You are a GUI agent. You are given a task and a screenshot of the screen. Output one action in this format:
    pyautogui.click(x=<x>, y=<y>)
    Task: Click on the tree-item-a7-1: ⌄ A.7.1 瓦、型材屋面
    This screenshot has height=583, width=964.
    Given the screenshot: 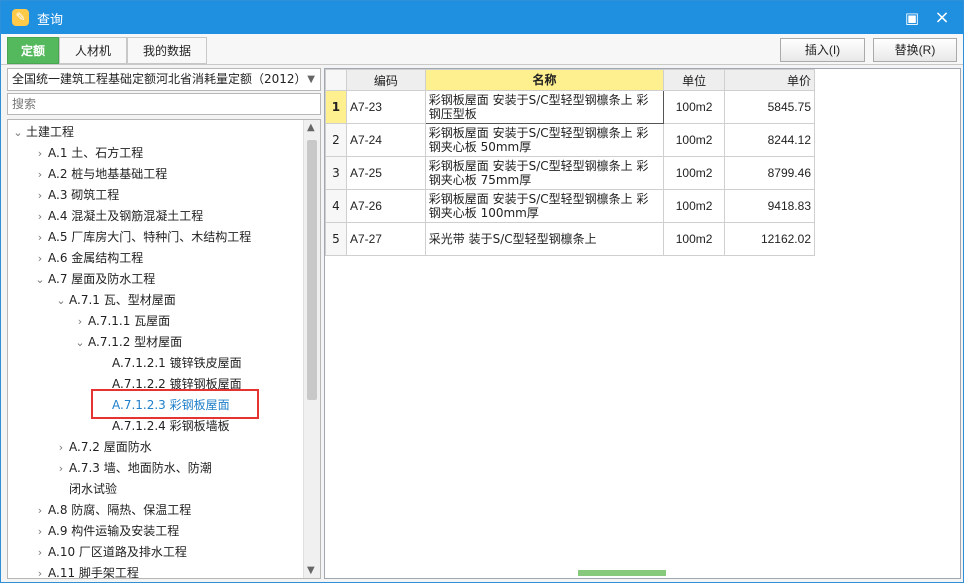 What is the action you would take?
    pyautogui.click(x=114, y=300)
    